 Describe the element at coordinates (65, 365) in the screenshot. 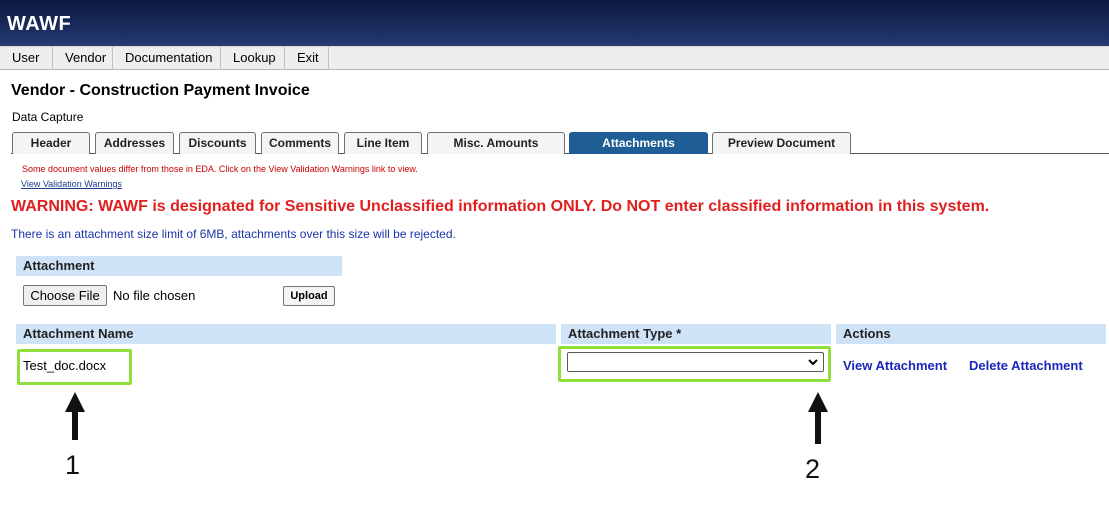

I see `attachment-name-cell: Test_doc.docx` at that location.